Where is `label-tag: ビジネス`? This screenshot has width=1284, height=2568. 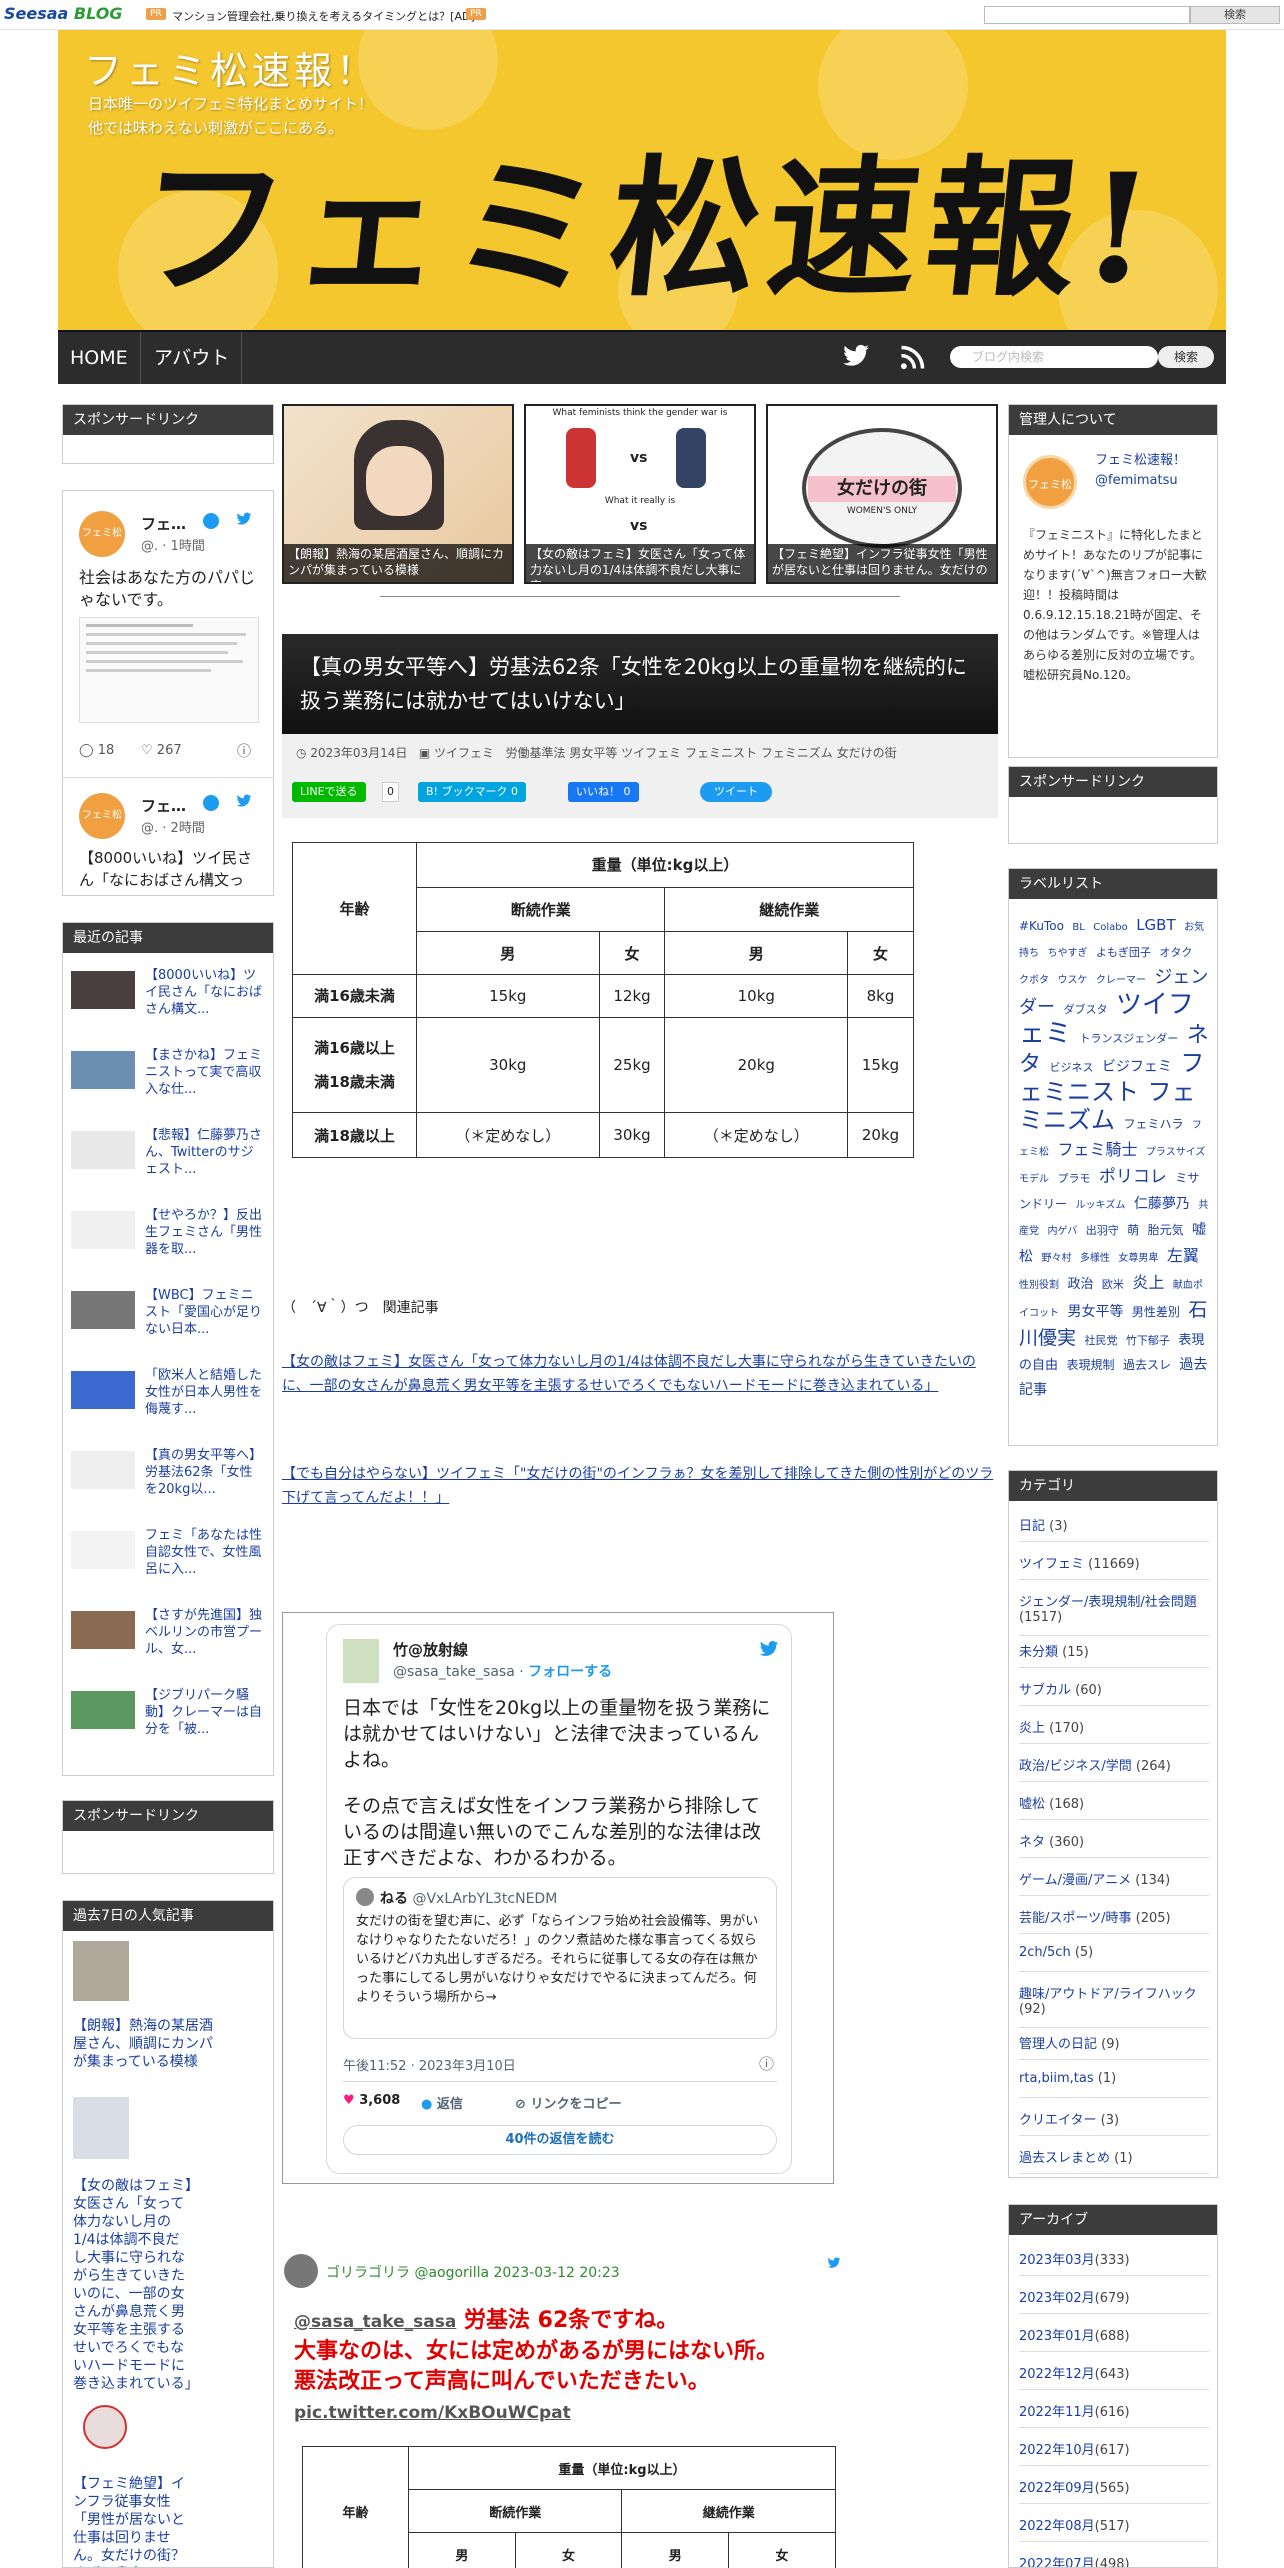
label-tag: ビジネス is located at coordinates (1071, 1067).